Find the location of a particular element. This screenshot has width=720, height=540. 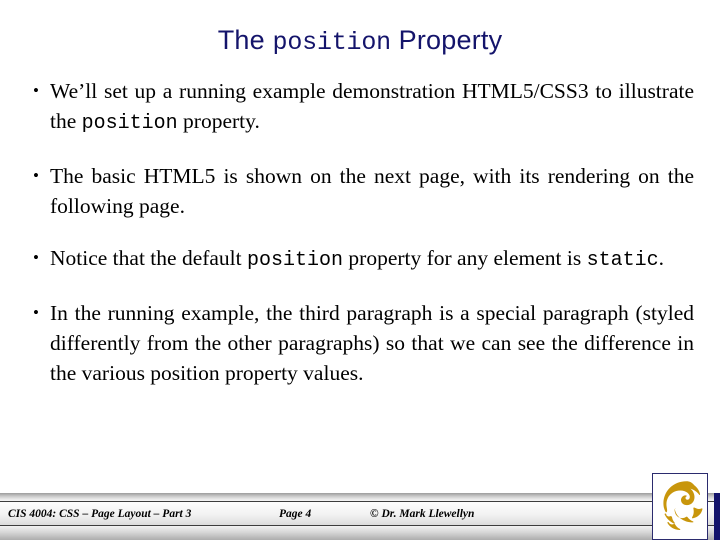

footer-page-number: Page 4 is located at coordinates (295, 514).